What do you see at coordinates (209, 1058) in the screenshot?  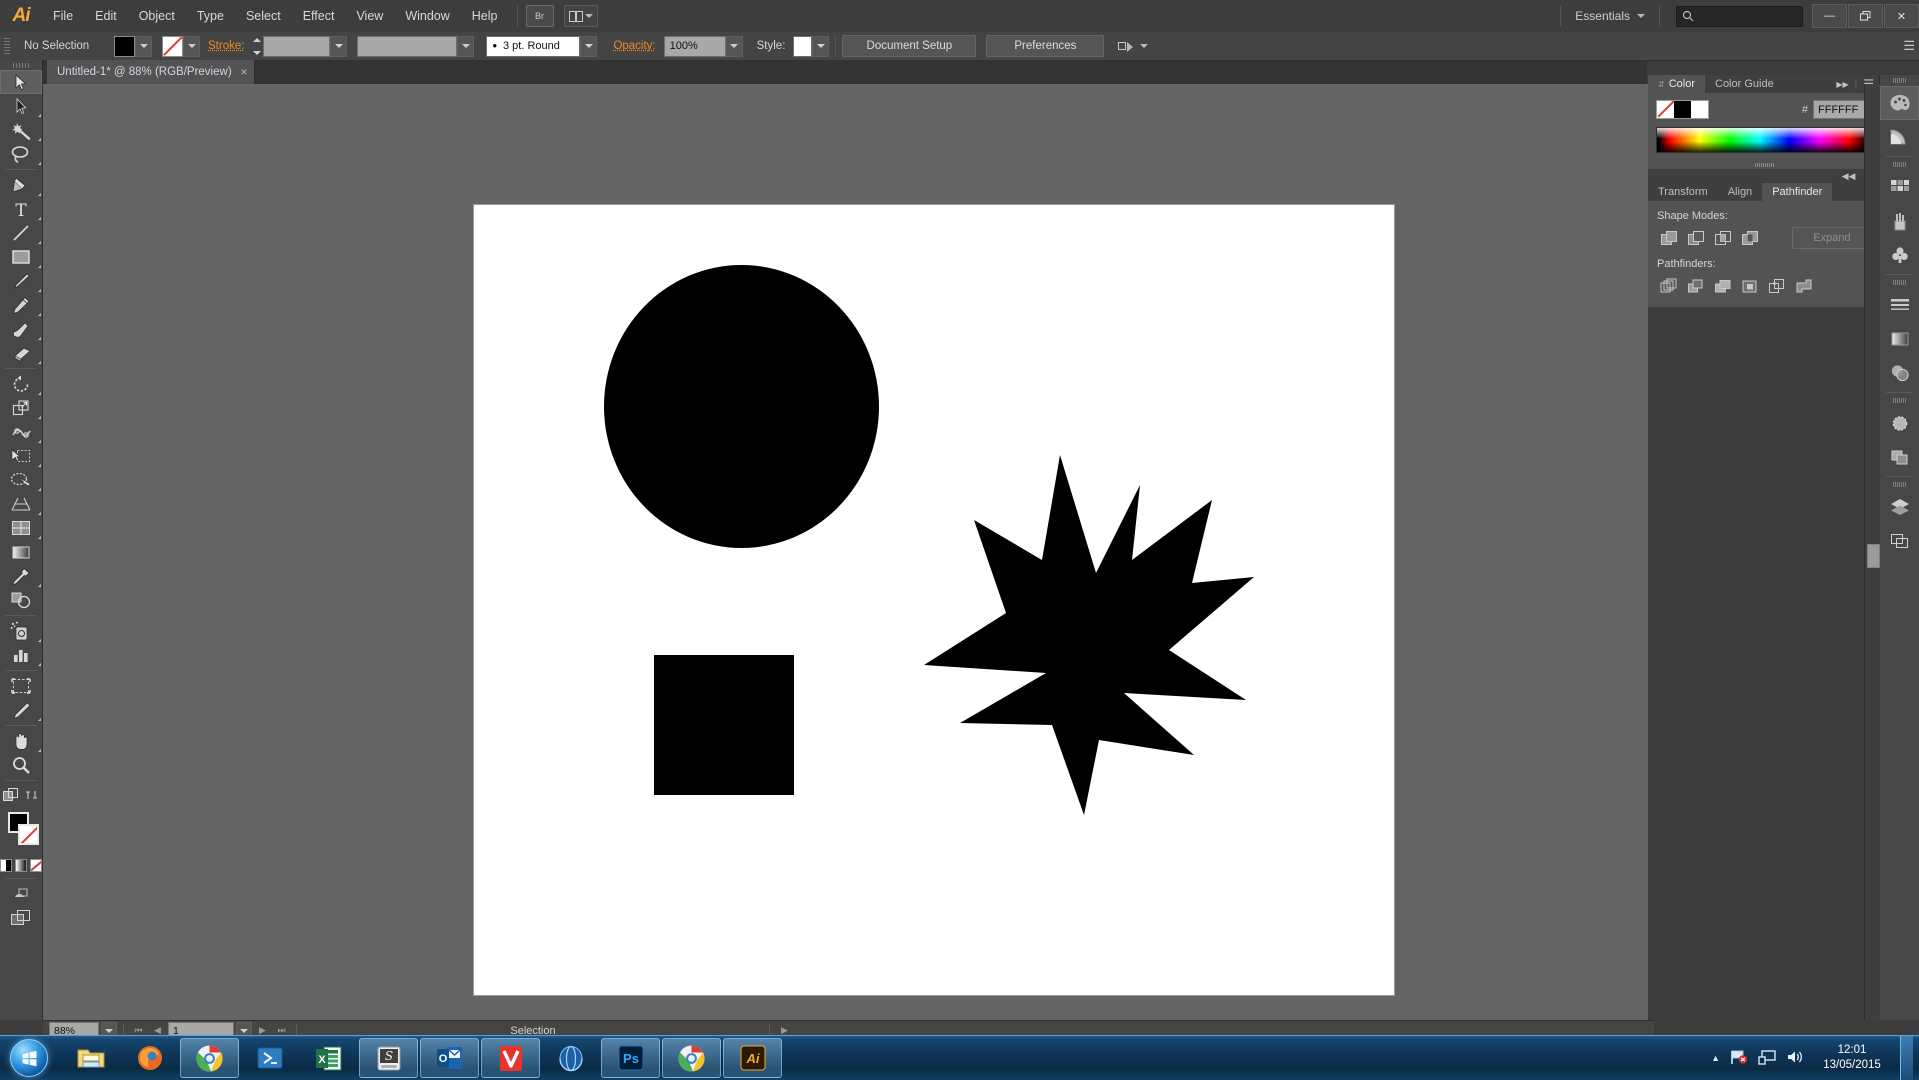 I see `chrome-taskbar-icon` at bounding box center [209, 1058].